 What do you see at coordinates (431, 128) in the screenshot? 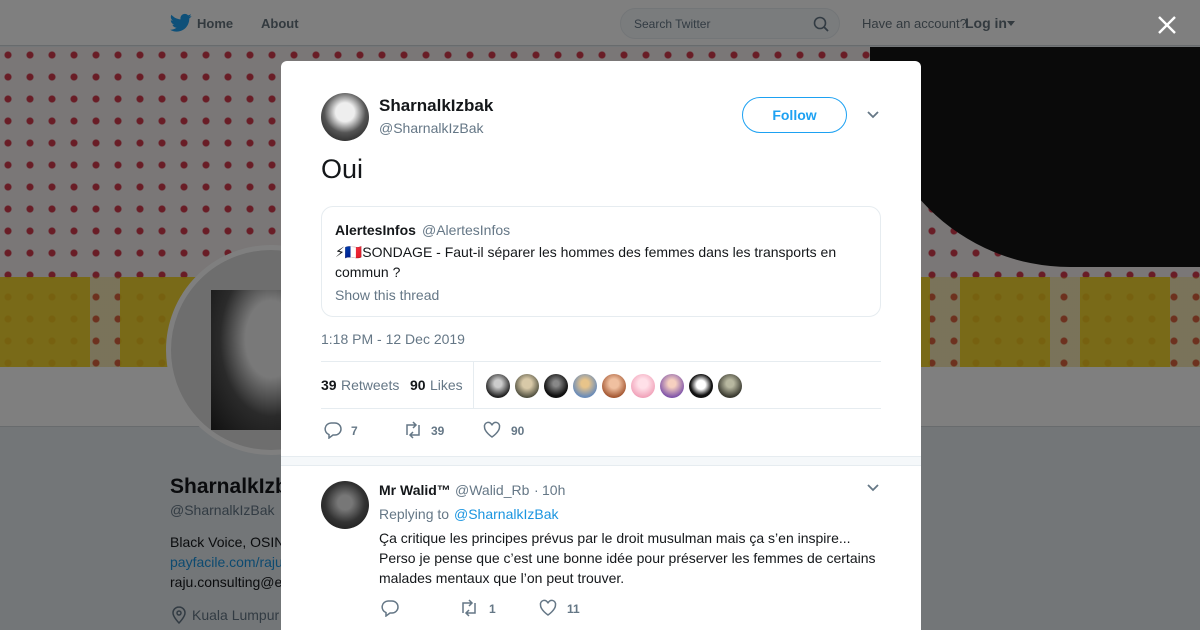
I see `tweet-author-handle: @SharnalkIzBak` at bounding box center [431, 128].